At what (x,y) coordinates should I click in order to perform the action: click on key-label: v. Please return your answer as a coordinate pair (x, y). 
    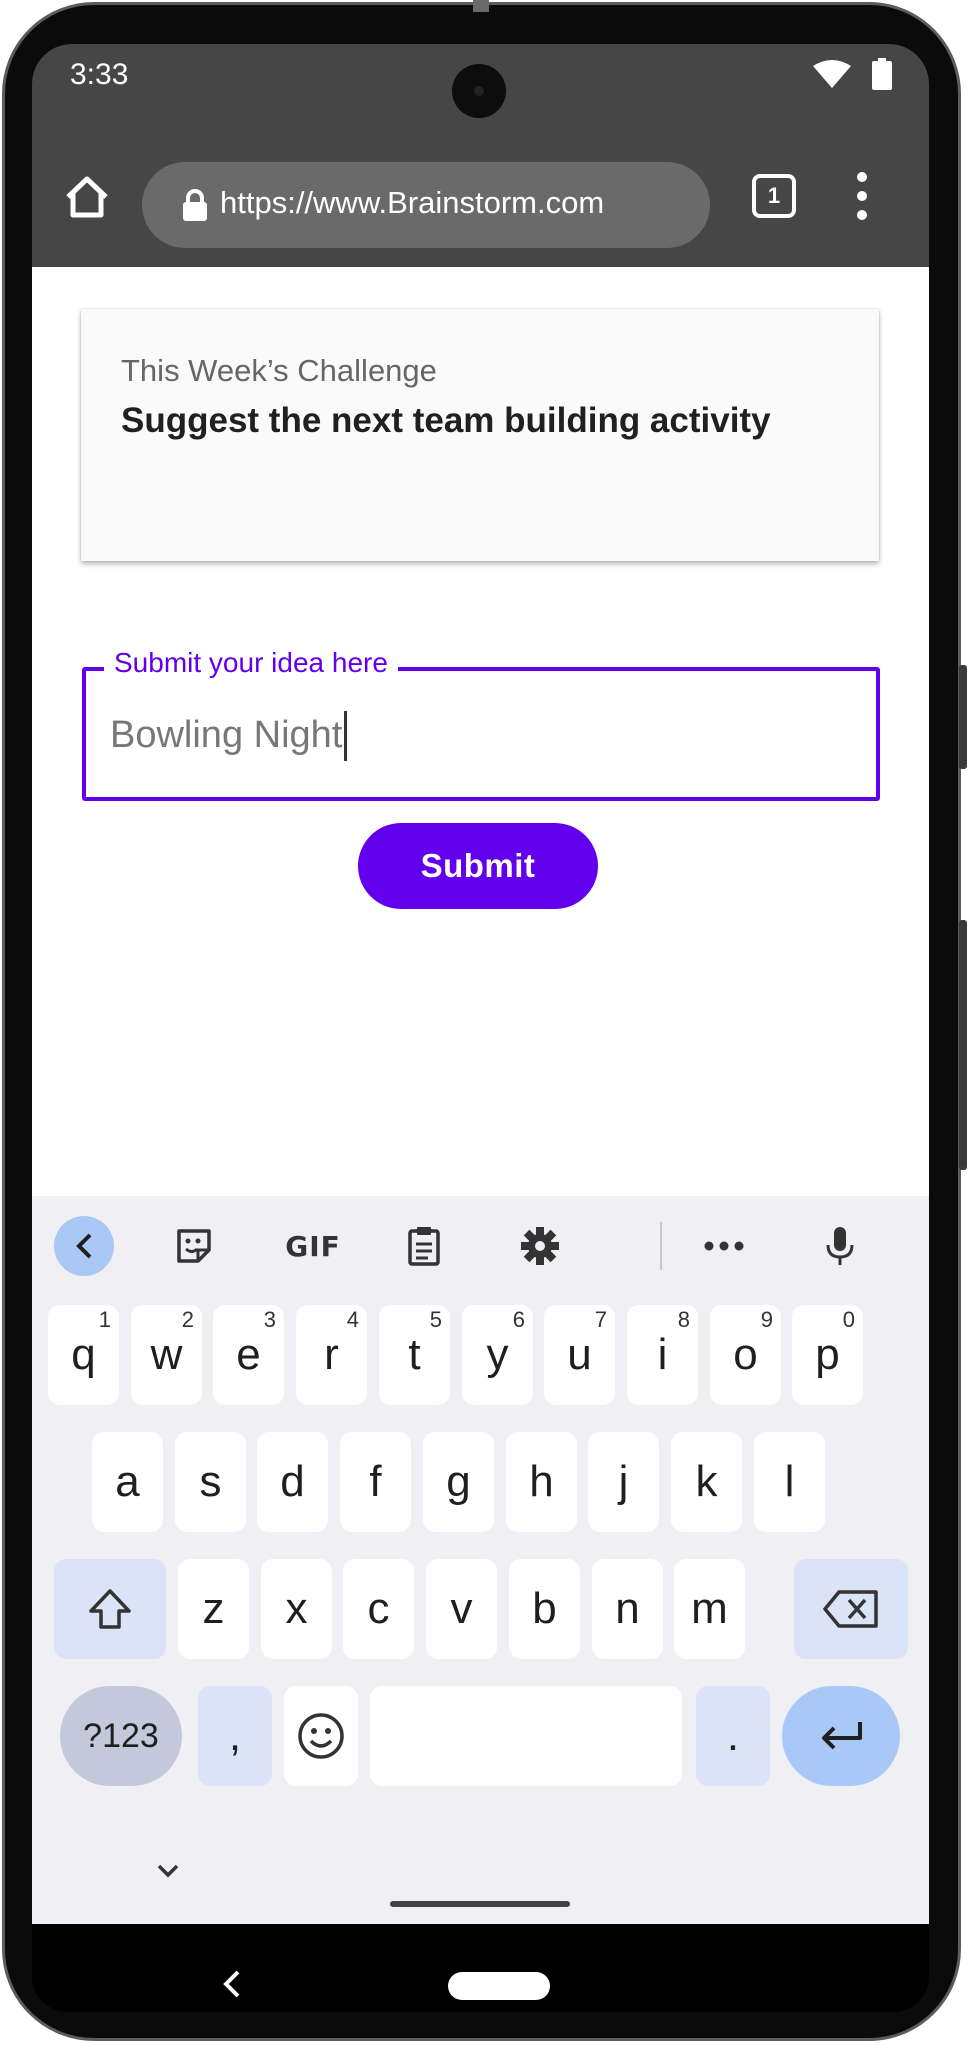
    Looking at the image, I should click on (461, 1608).